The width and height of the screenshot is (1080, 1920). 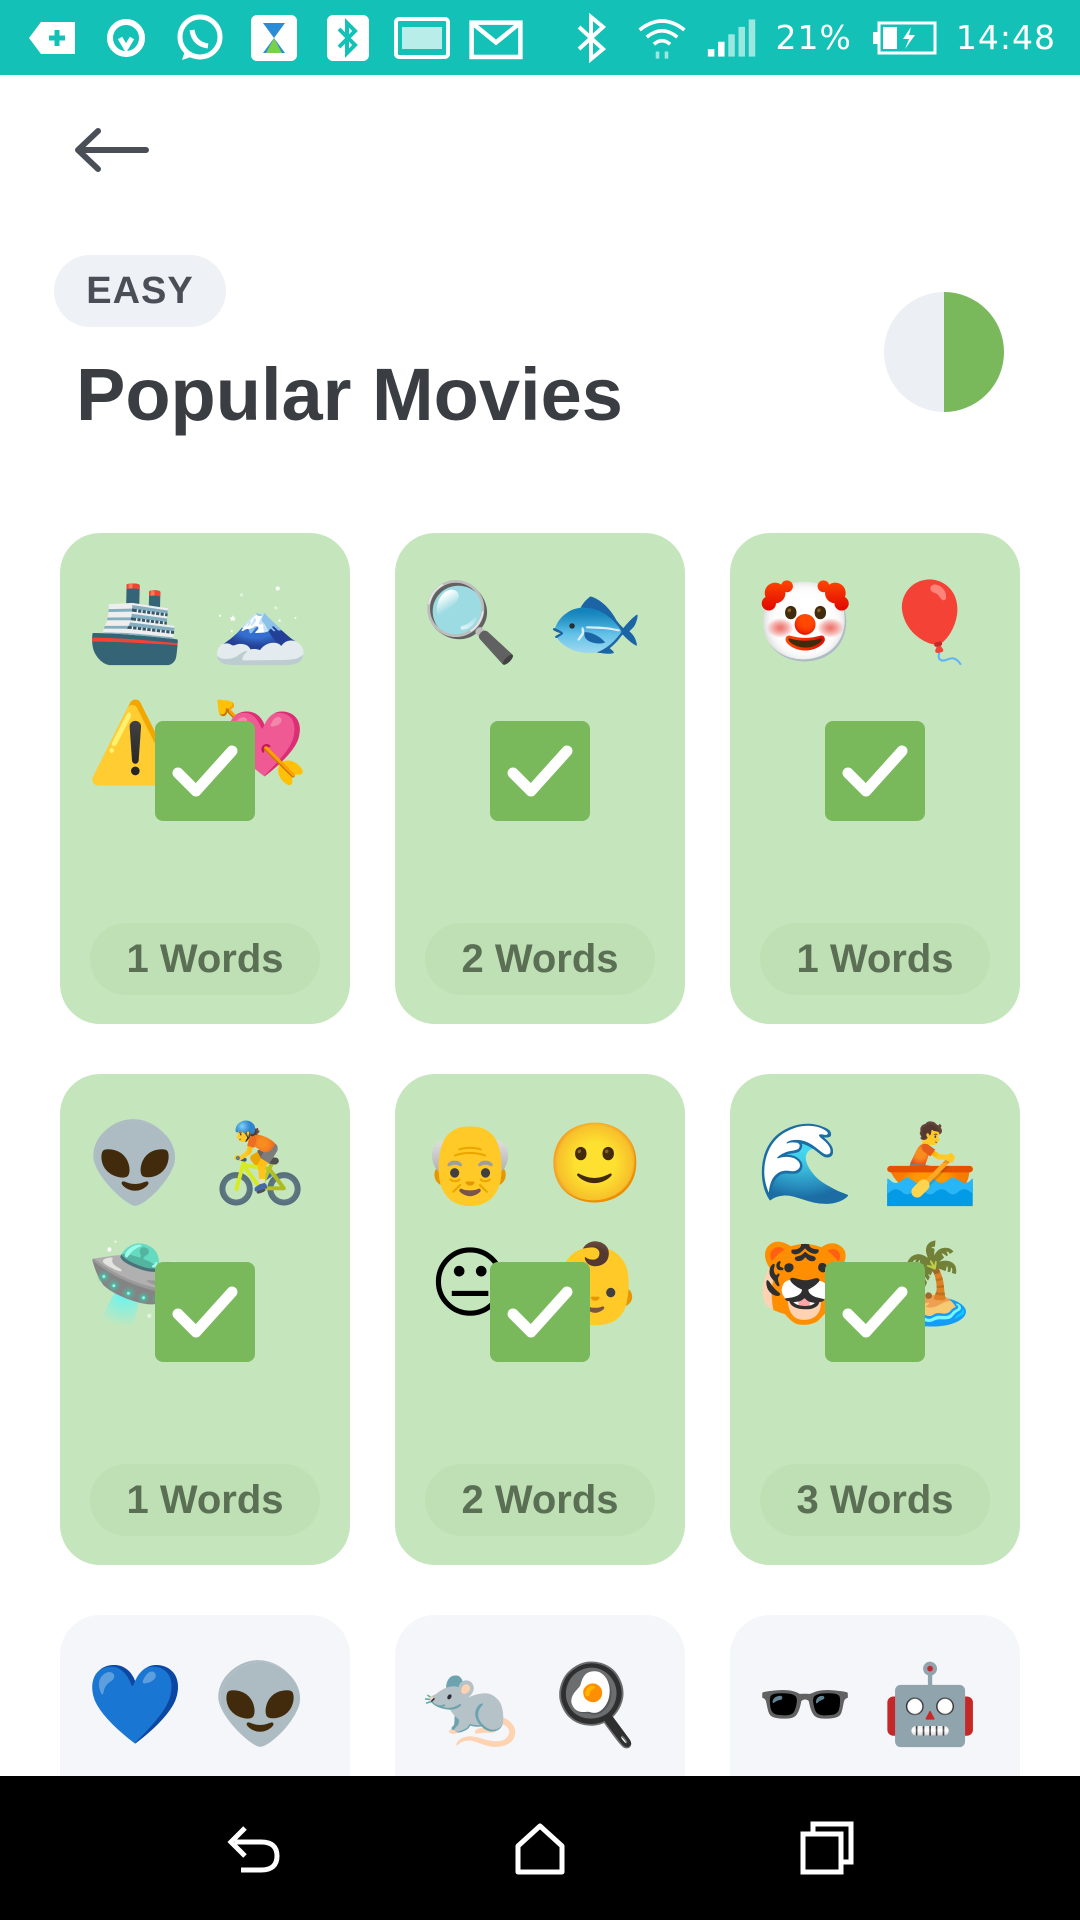 What do you see at coordinates (805, 1705) in the screenshot?
I see `emoji-clue: 🕶️` at bounding box center [805, 1705].